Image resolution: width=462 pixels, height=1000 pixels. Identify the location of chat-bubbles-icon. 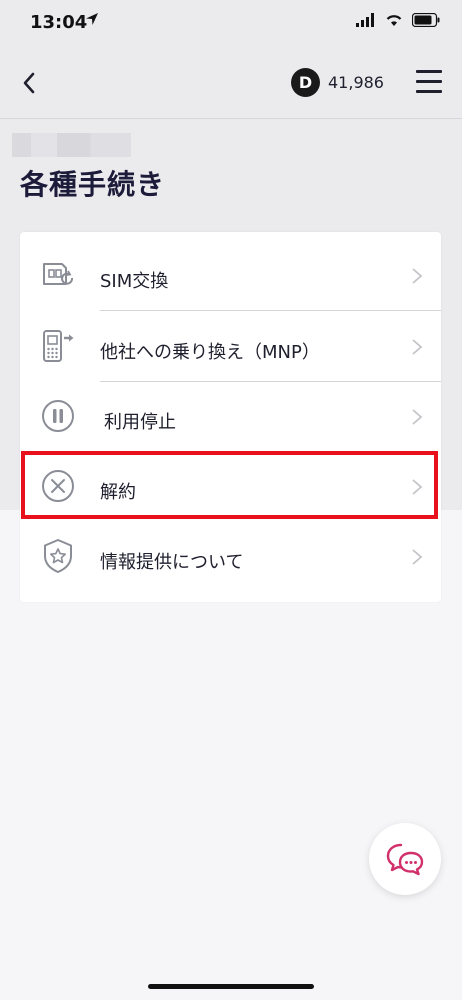
(405, 859).